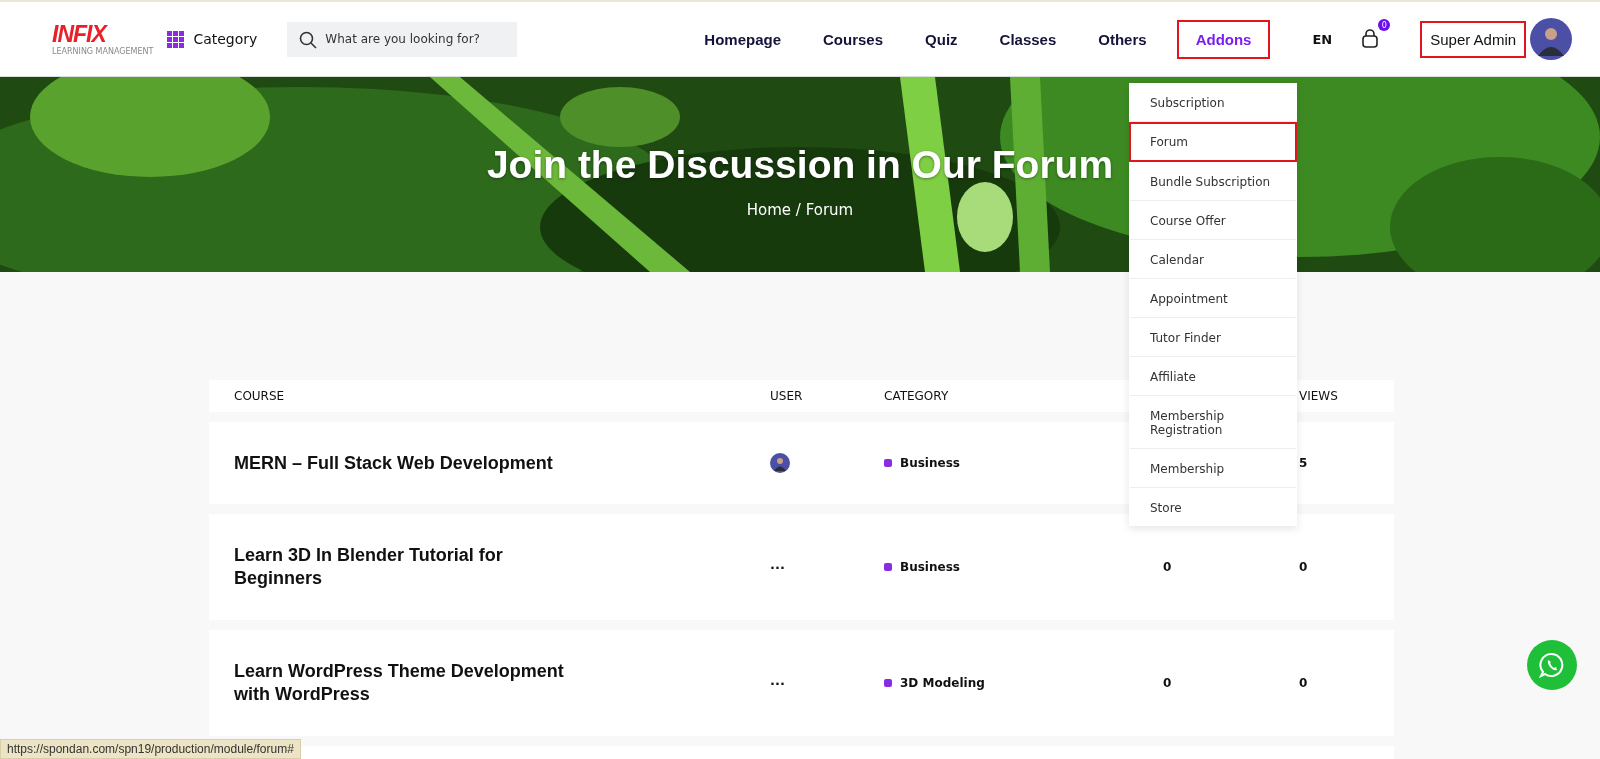  What do you see at coordinates (1213, 507) in the screenshot?
I see `menu-item: Store` at bounding box center [1213, 507].